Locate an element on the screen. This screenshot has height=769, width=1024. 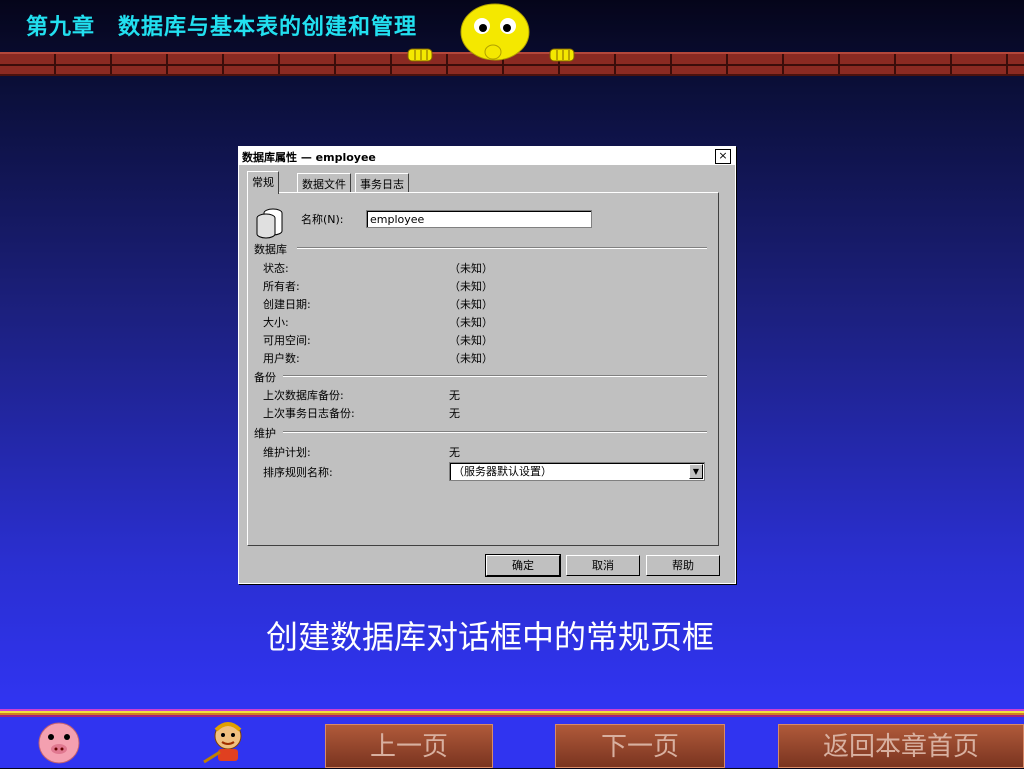
hand-left-icon is located at coordinates (420, 55).